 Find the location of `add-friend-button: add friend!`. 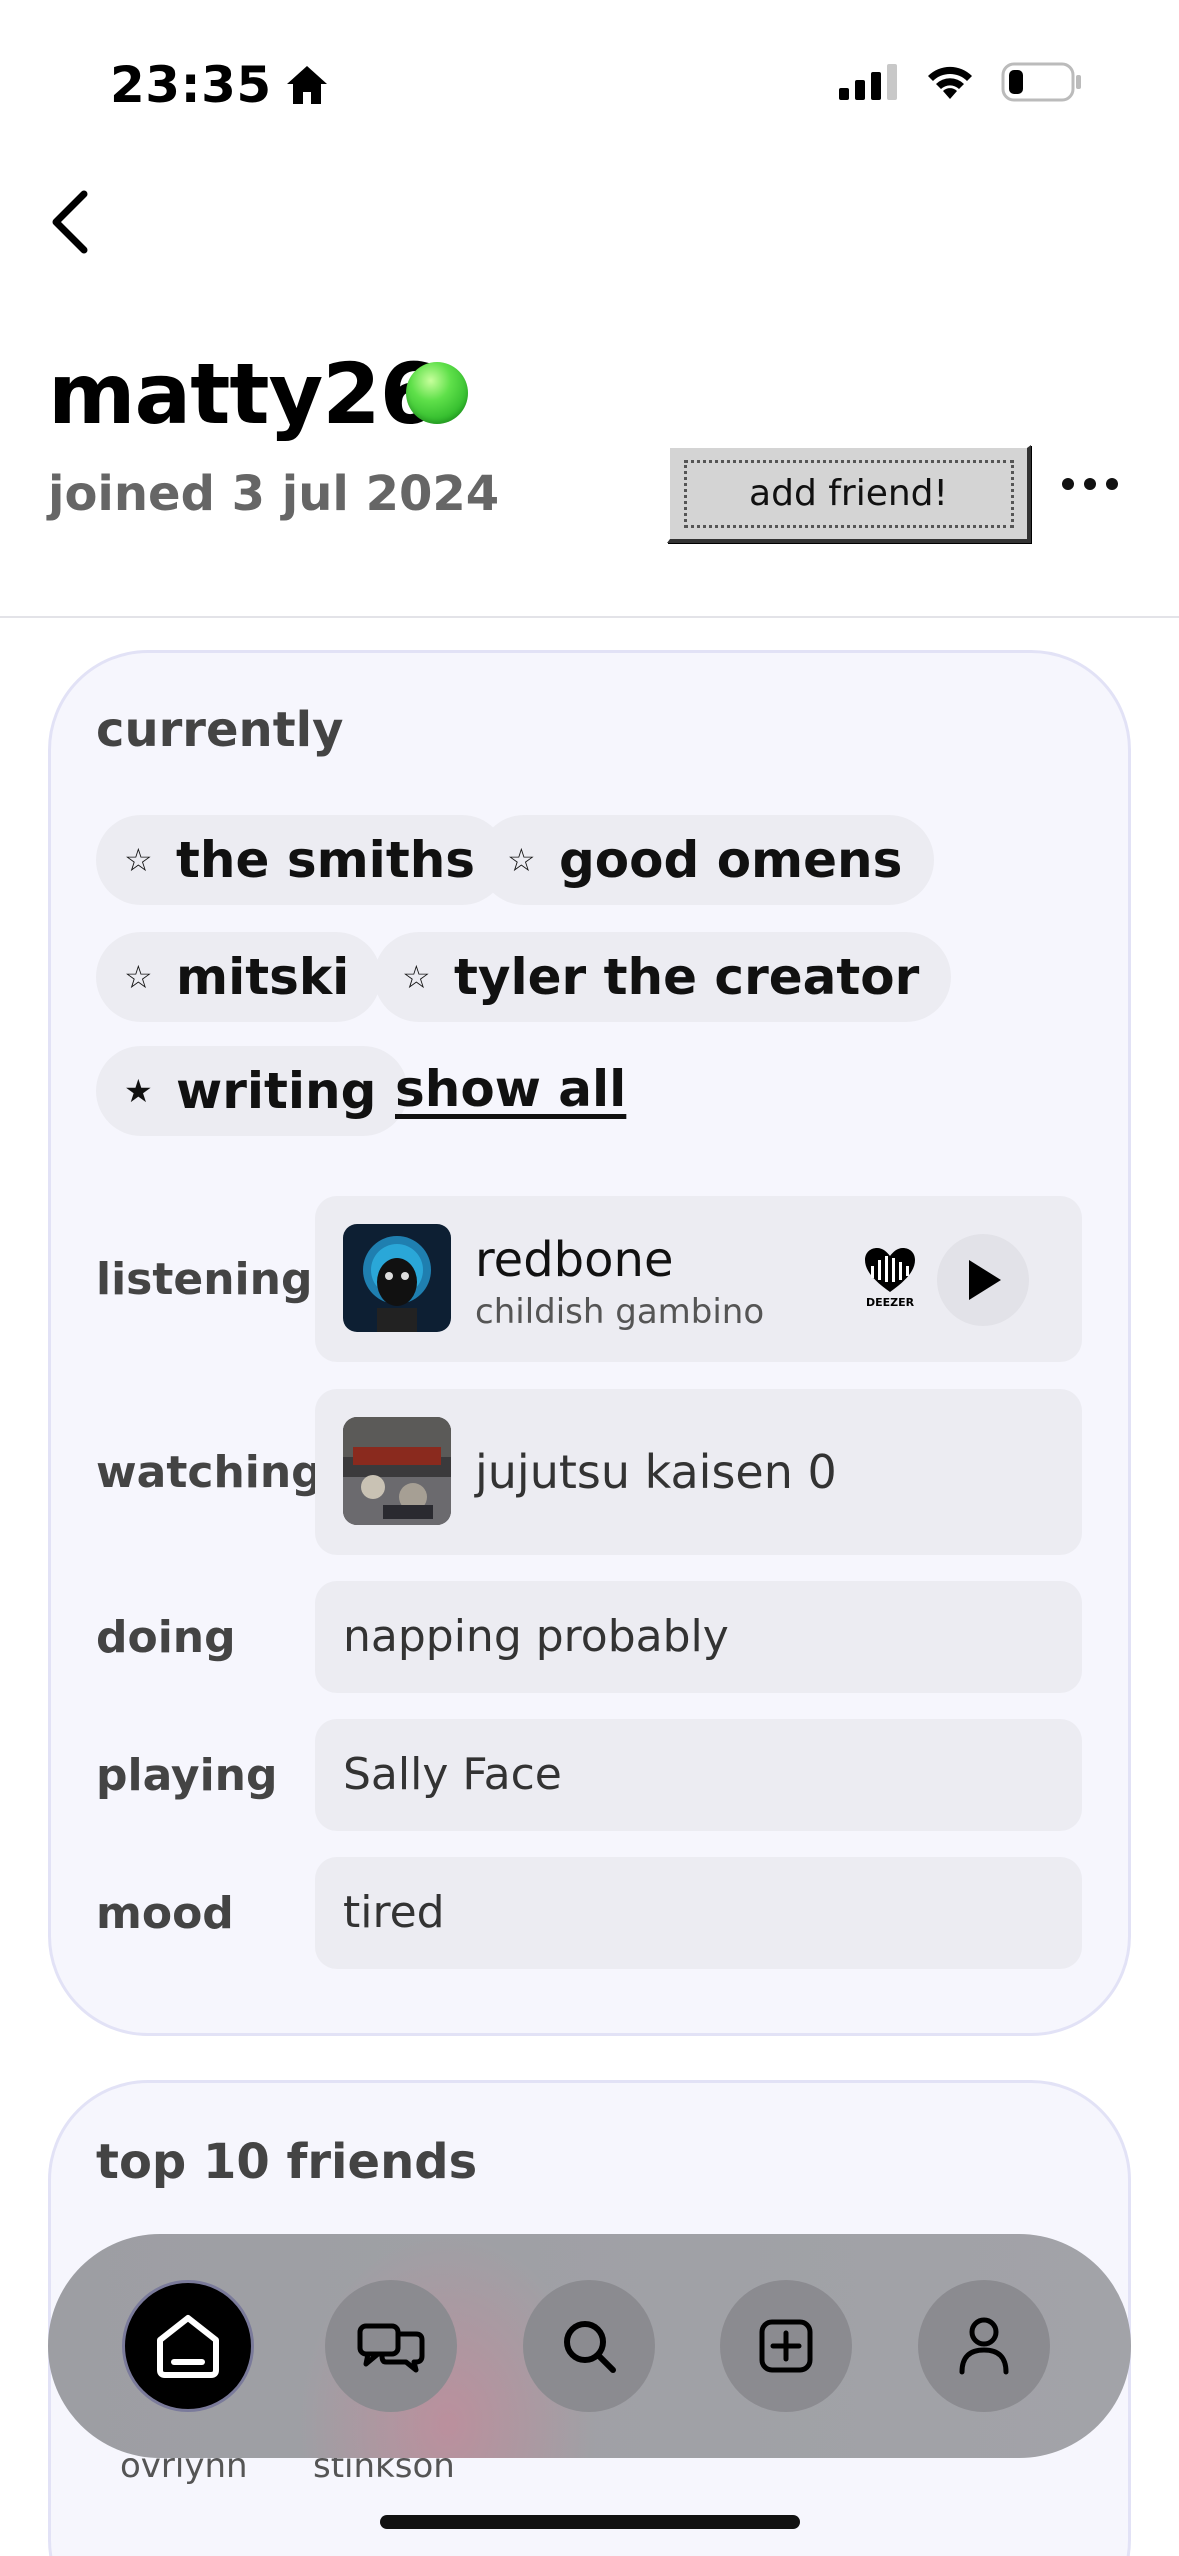

add-friend-button: add friend! is located at coordinates (849, 494).